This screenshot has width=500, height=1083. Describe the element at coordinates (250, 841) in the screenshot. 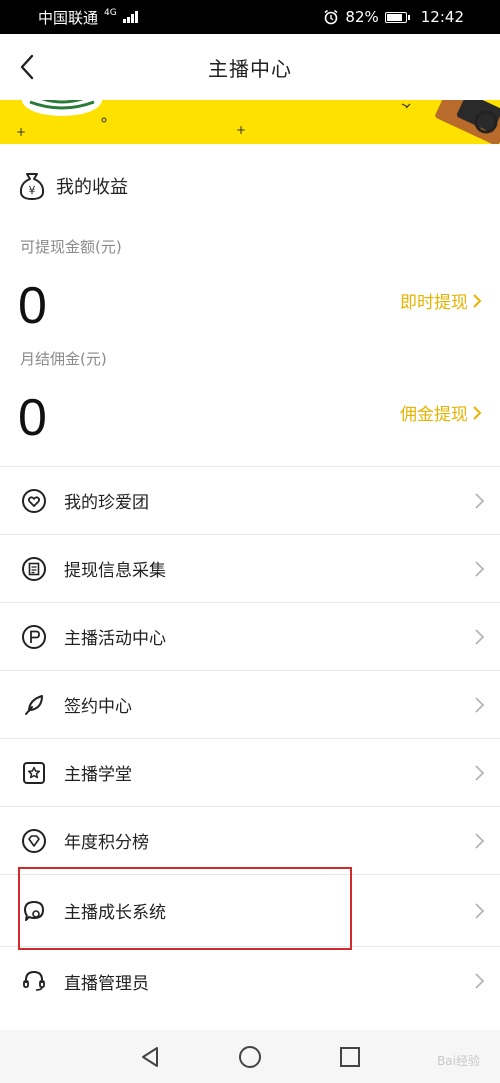

I see `menu-item-annual-ranking: 年度积分榜` at that location.